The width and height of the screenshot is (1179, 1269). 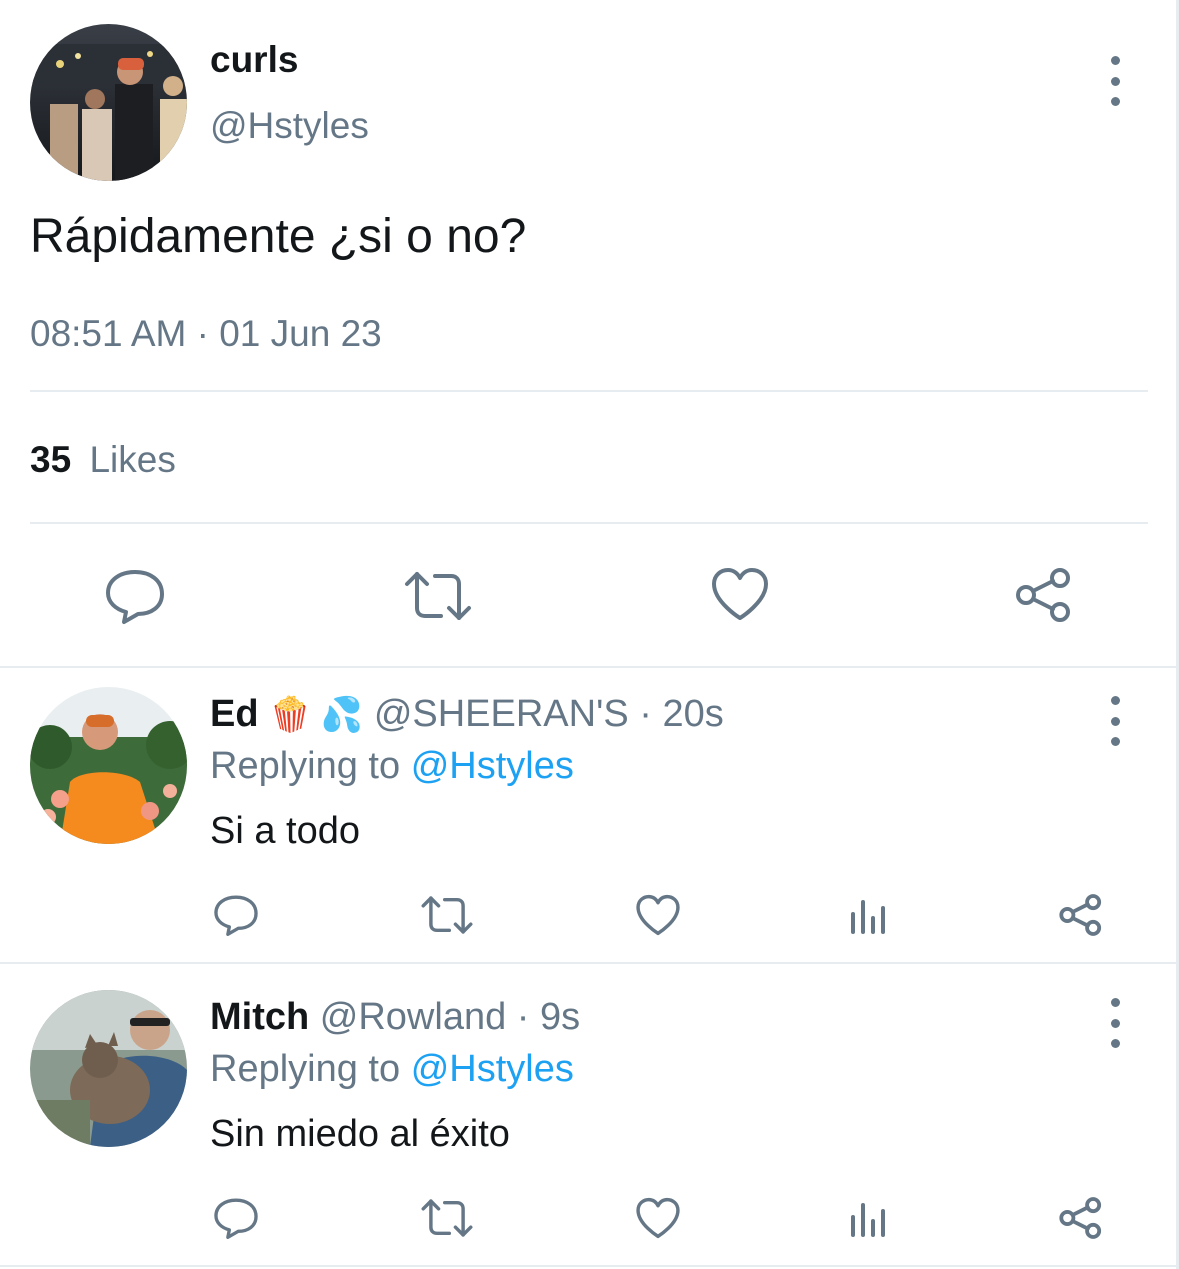 What do you see at coordinates (501, 714) in the screenshot?
I see `reply-author-handle: @SHEERAN'S` at bounding box center [501, 714].